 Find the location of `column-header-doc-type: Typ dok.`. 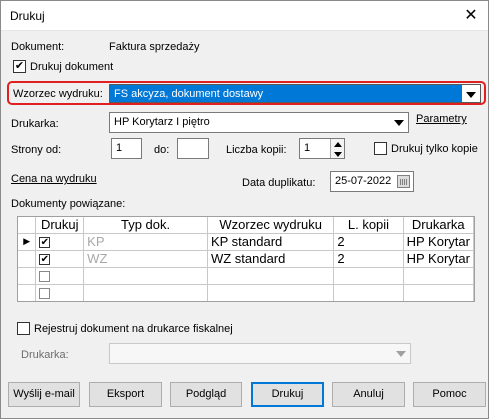

column-header-doc-type: Typ dok. is located at coordinates (145, 225).